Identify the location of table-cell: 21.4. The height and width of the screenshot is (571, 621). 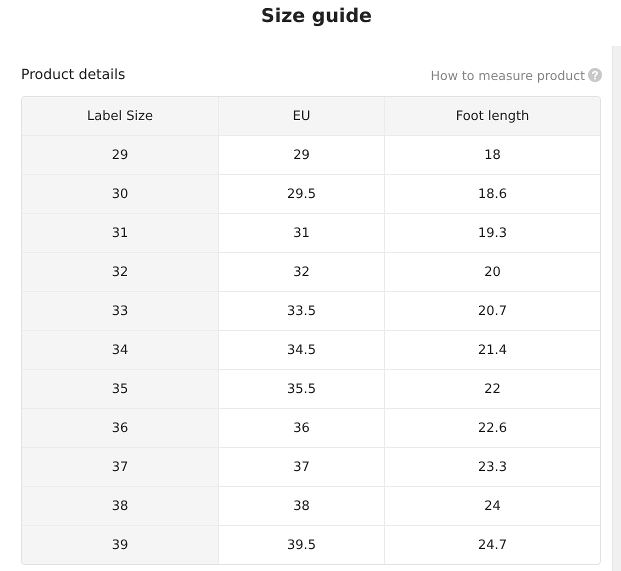
(492, 350).